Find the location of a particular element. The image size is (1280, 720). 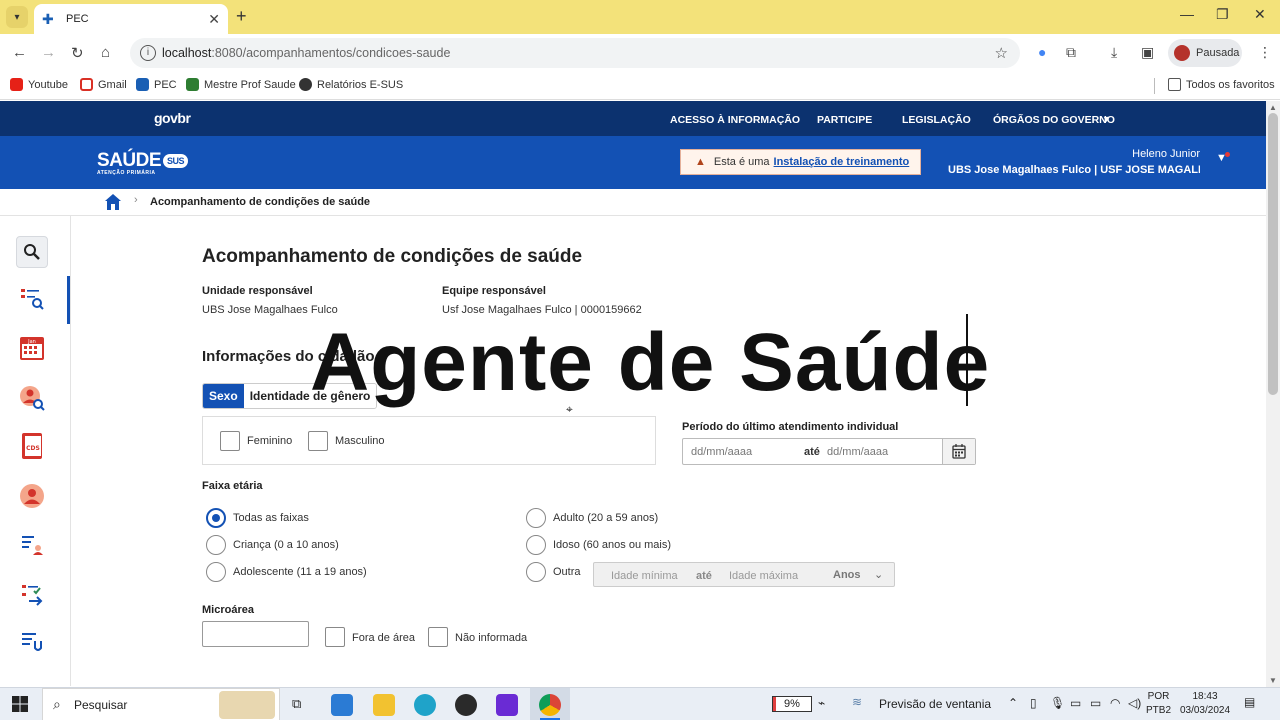

nav-prontuario is located at coordinates (32, 642).